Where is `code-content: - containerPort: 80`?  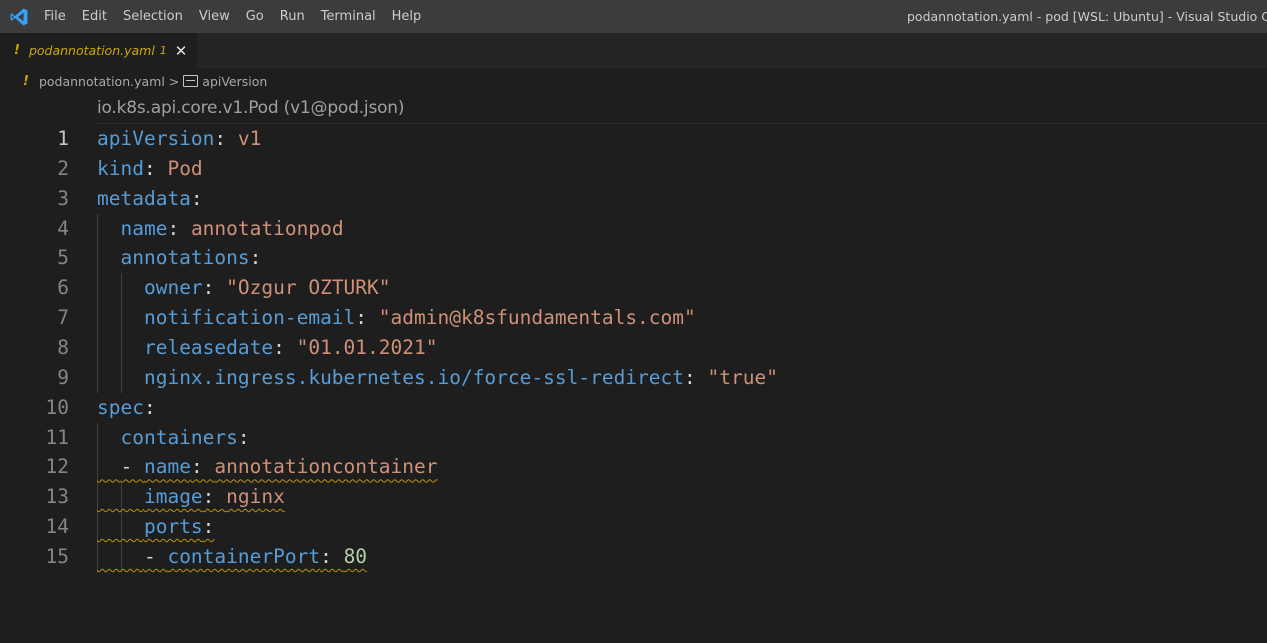
code-content: - containerPort: 80 is located at coordinates (232, 557).